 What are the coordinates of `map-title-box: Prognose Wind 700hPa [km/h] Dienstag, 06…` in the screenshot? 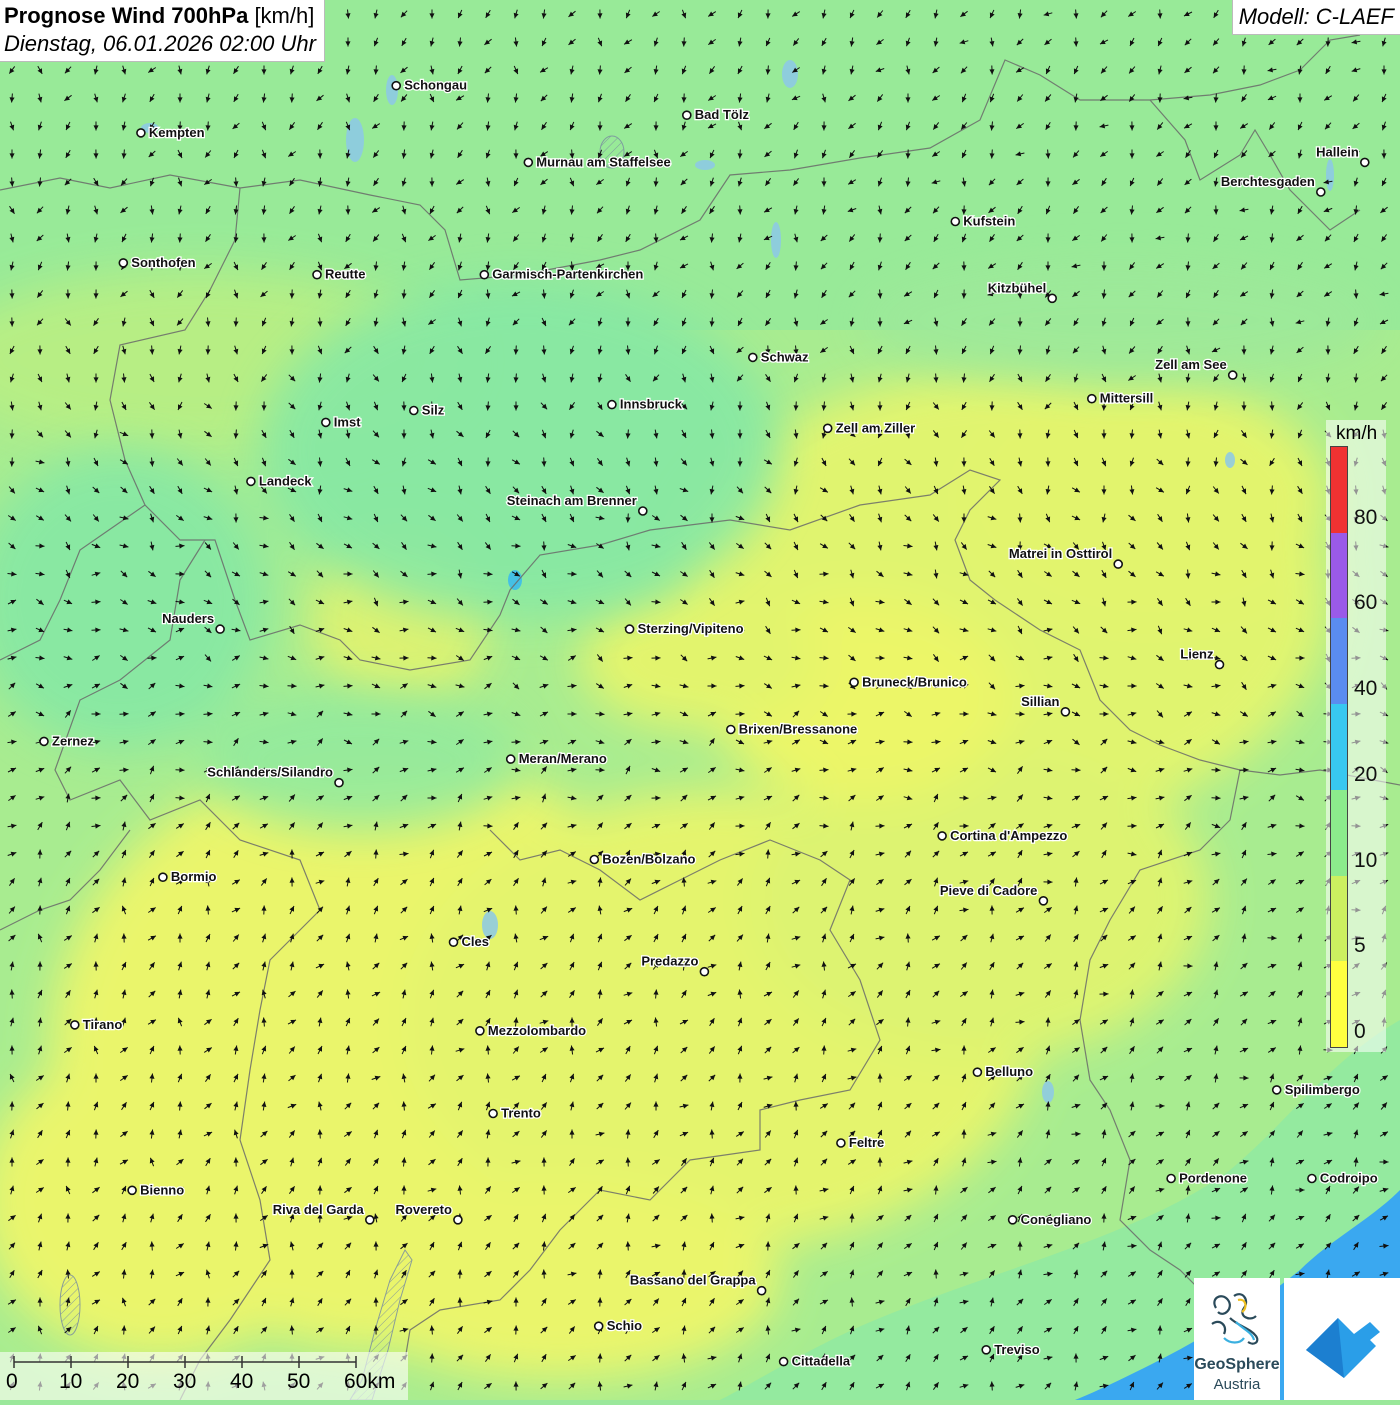 It's located at (162, 31).